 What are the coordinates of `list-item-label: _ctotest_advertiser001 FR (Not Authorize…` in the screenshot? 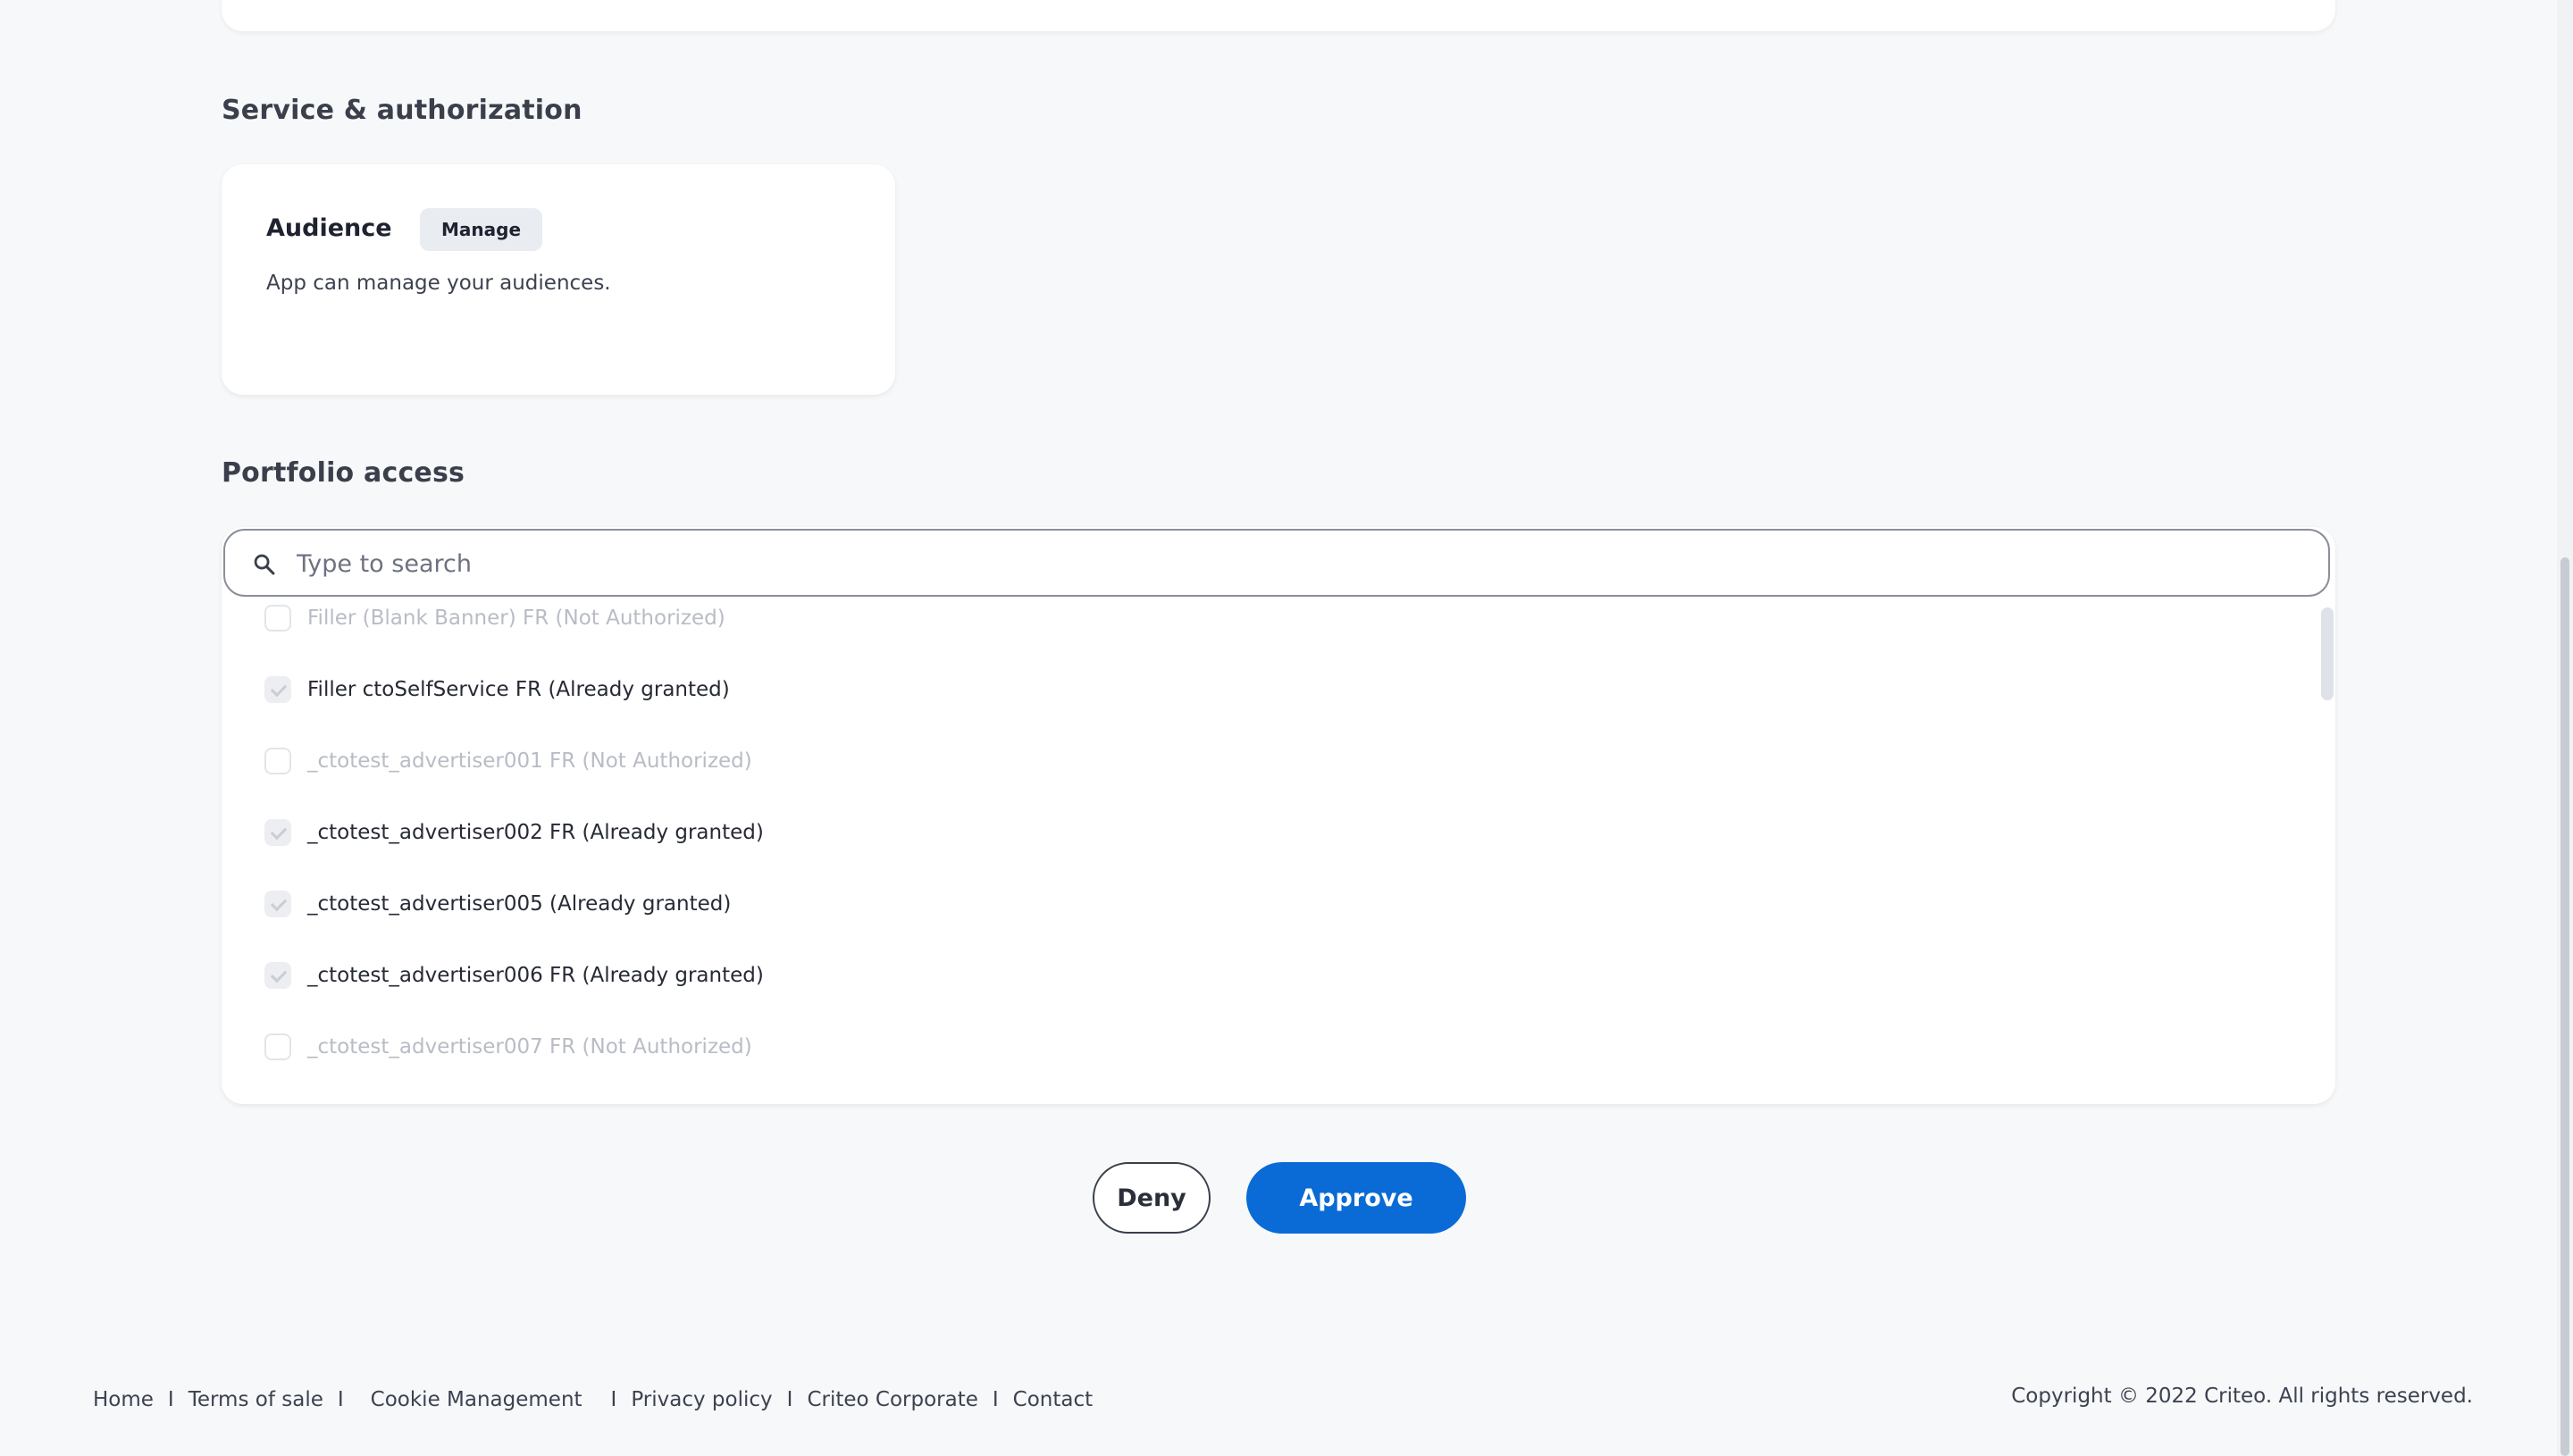 It's located at (529, 761).